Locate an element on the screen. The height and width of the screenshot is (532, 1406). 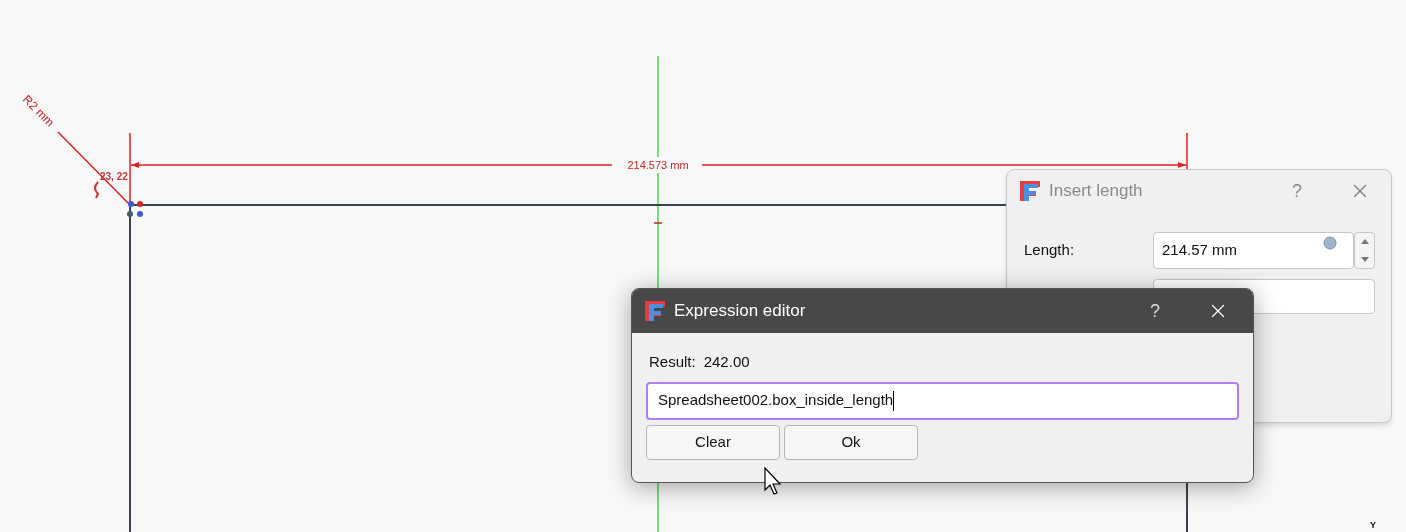
dimension-label: 214.573 mm is located at coordinates (658, 165).